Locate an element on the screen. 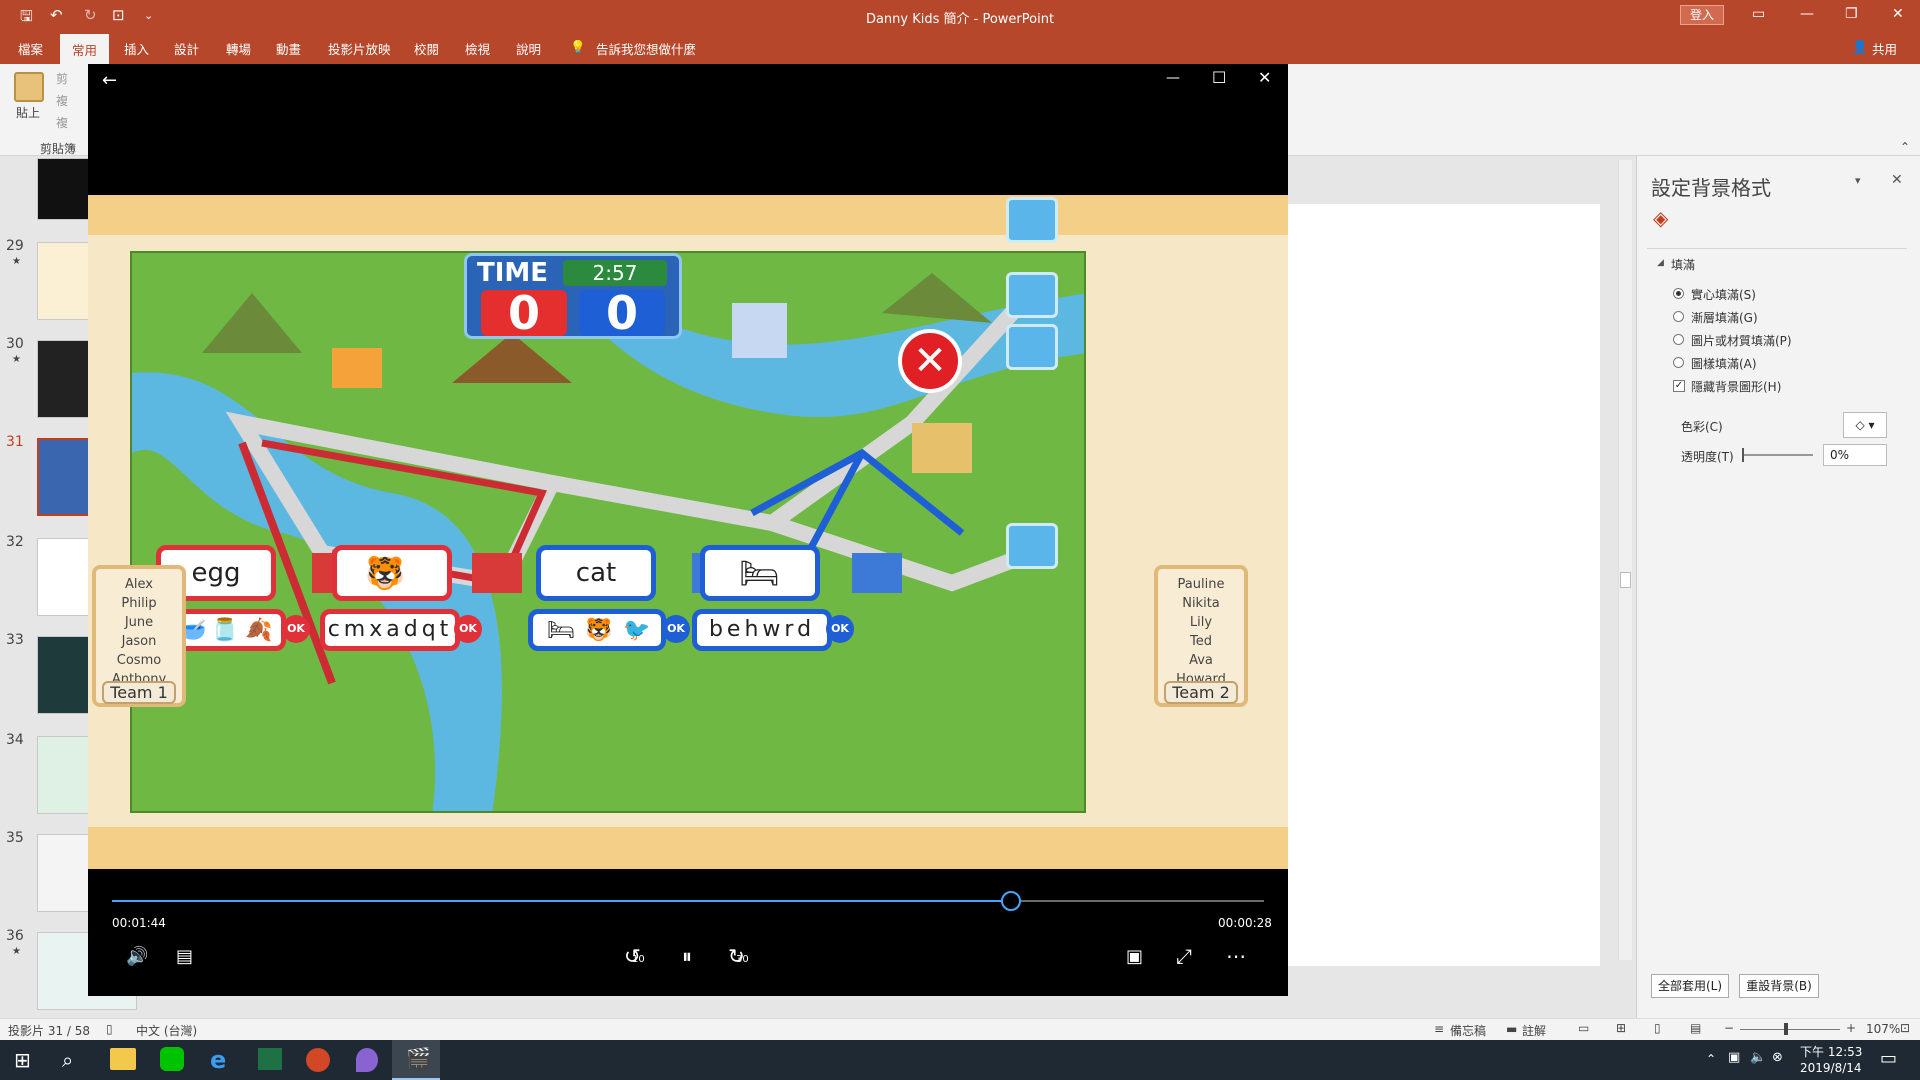 This screenshot has width=1920, height=1080. fit-slide-icon: ⊡ is located at coordinates (1905, 1028).